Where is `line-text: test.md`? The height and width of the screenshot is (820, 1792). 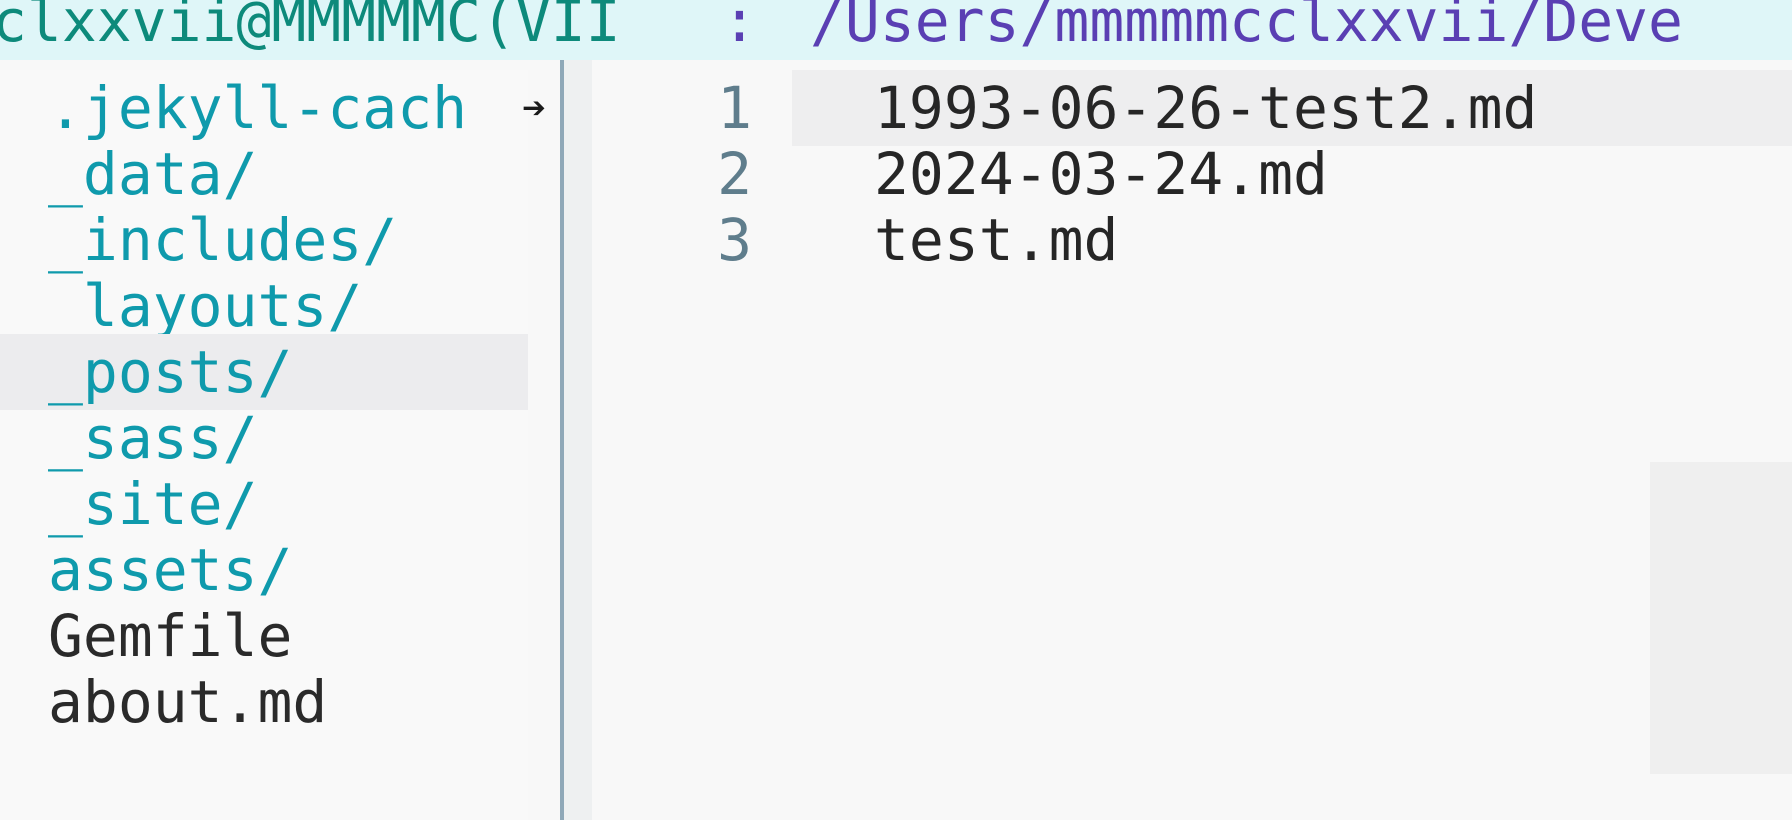
line-text: test.md is located at coordinates (996, 240).